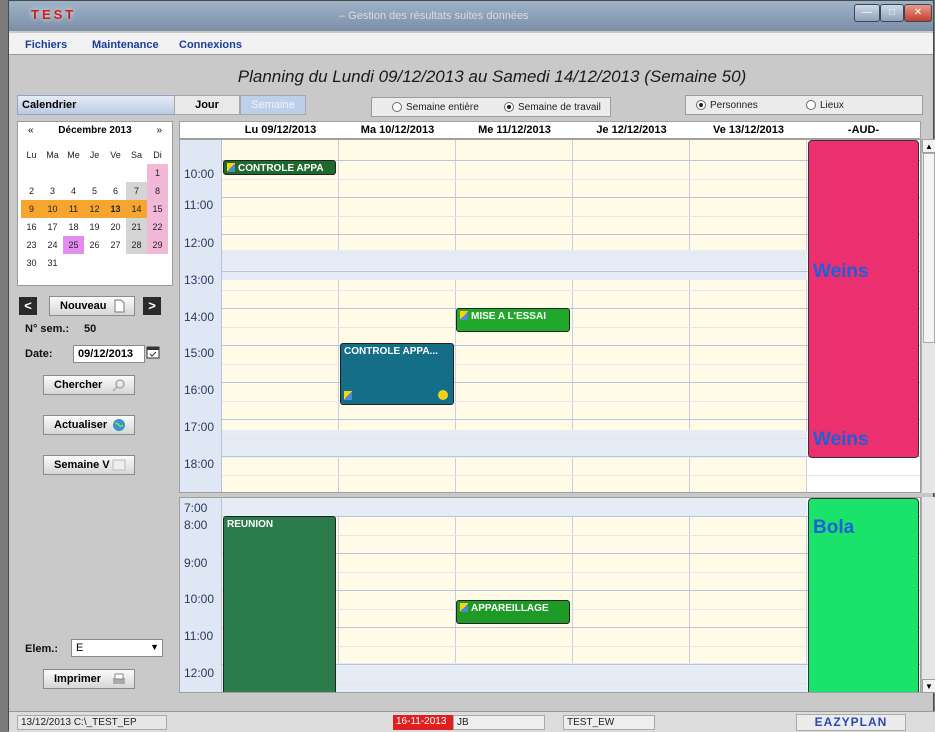 The height and width of the screenshot is (732, 935). I want to click on time-label: 9:00, so click(196, 563).